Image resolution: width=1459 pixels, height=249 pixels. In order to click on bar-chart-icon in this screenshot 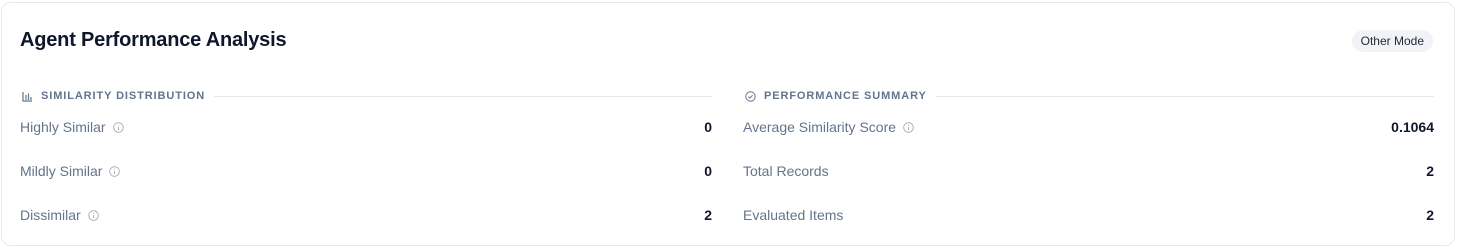, I will do `click(27, 96)`.